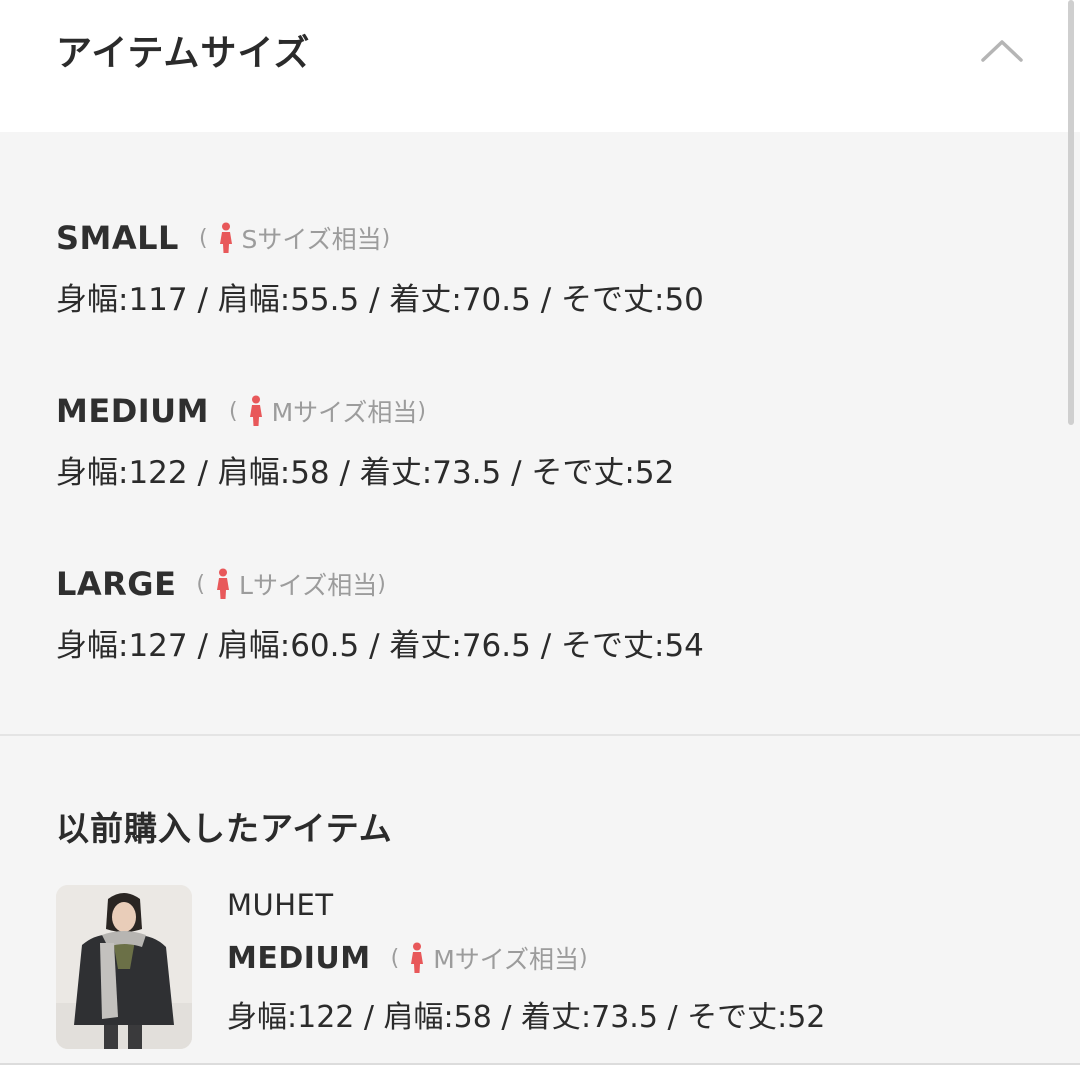  What do you see at coordinates (380, 646) in the screenshot?
I see `size-measurements: 身幅:127 / 肩幅:60.5 / 着丈:76.5 / そで丈:54` at bounding box center [380, 646].